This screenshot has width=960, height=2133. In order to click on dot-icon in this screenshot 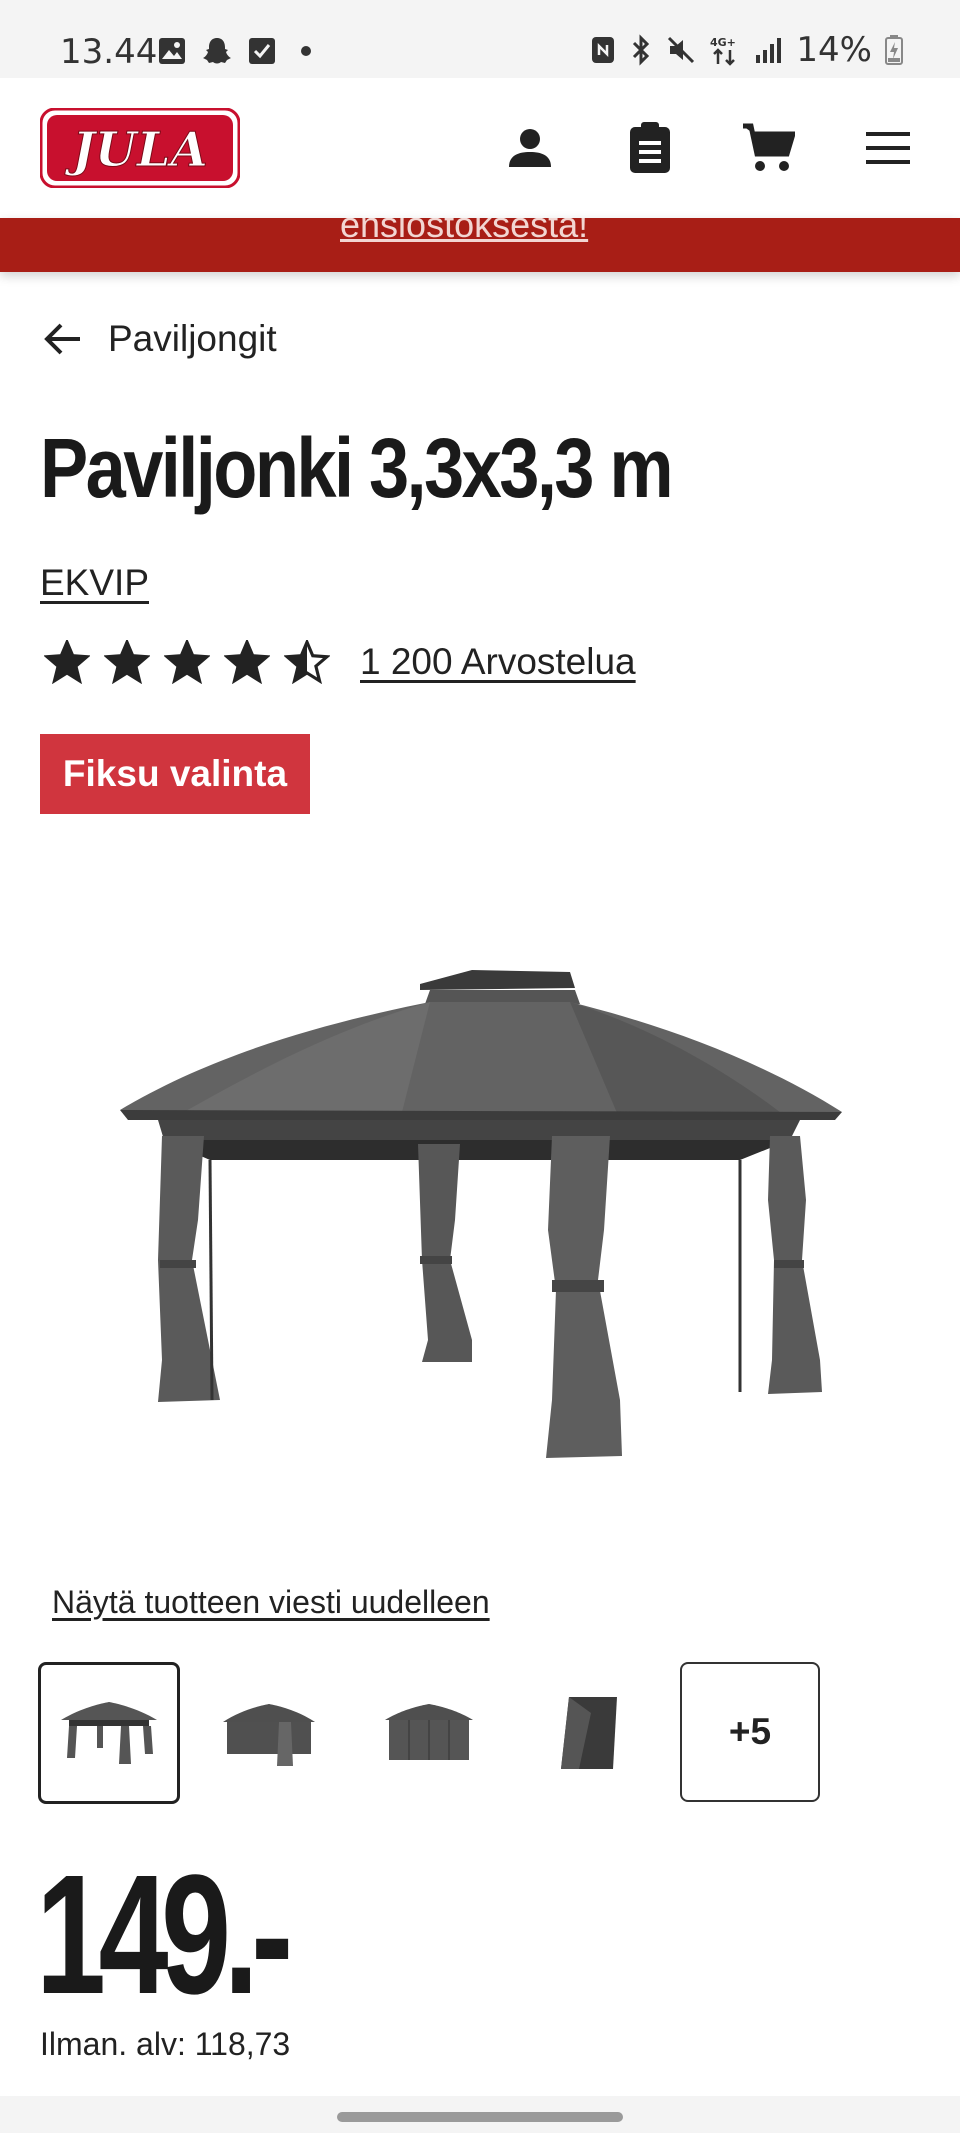, I will do `click(306, 51)`.